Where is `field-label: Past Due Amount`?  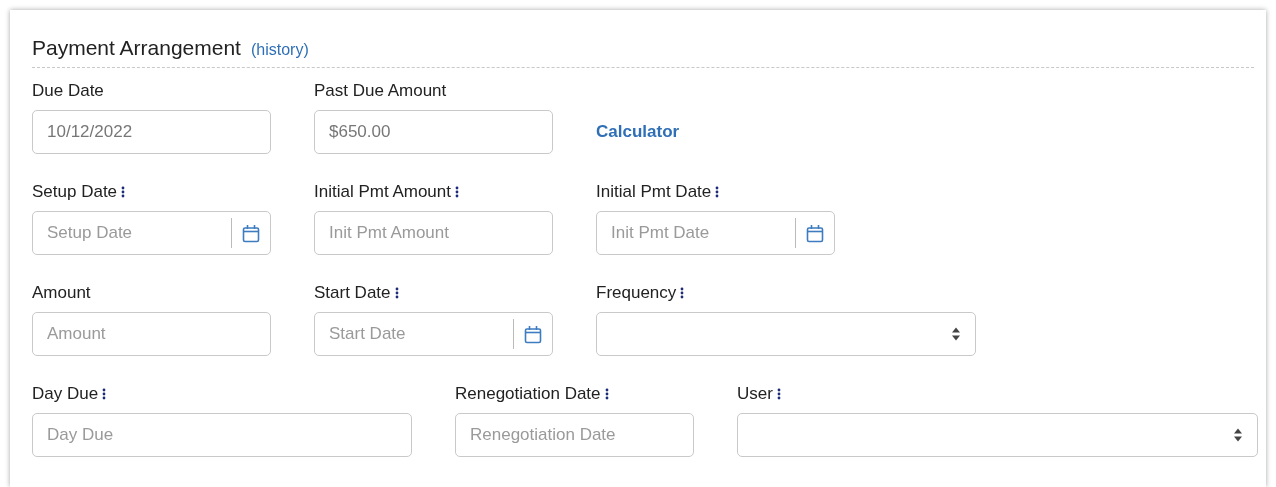 field-label: Past Due Amount is located at coordinates (380, 91).